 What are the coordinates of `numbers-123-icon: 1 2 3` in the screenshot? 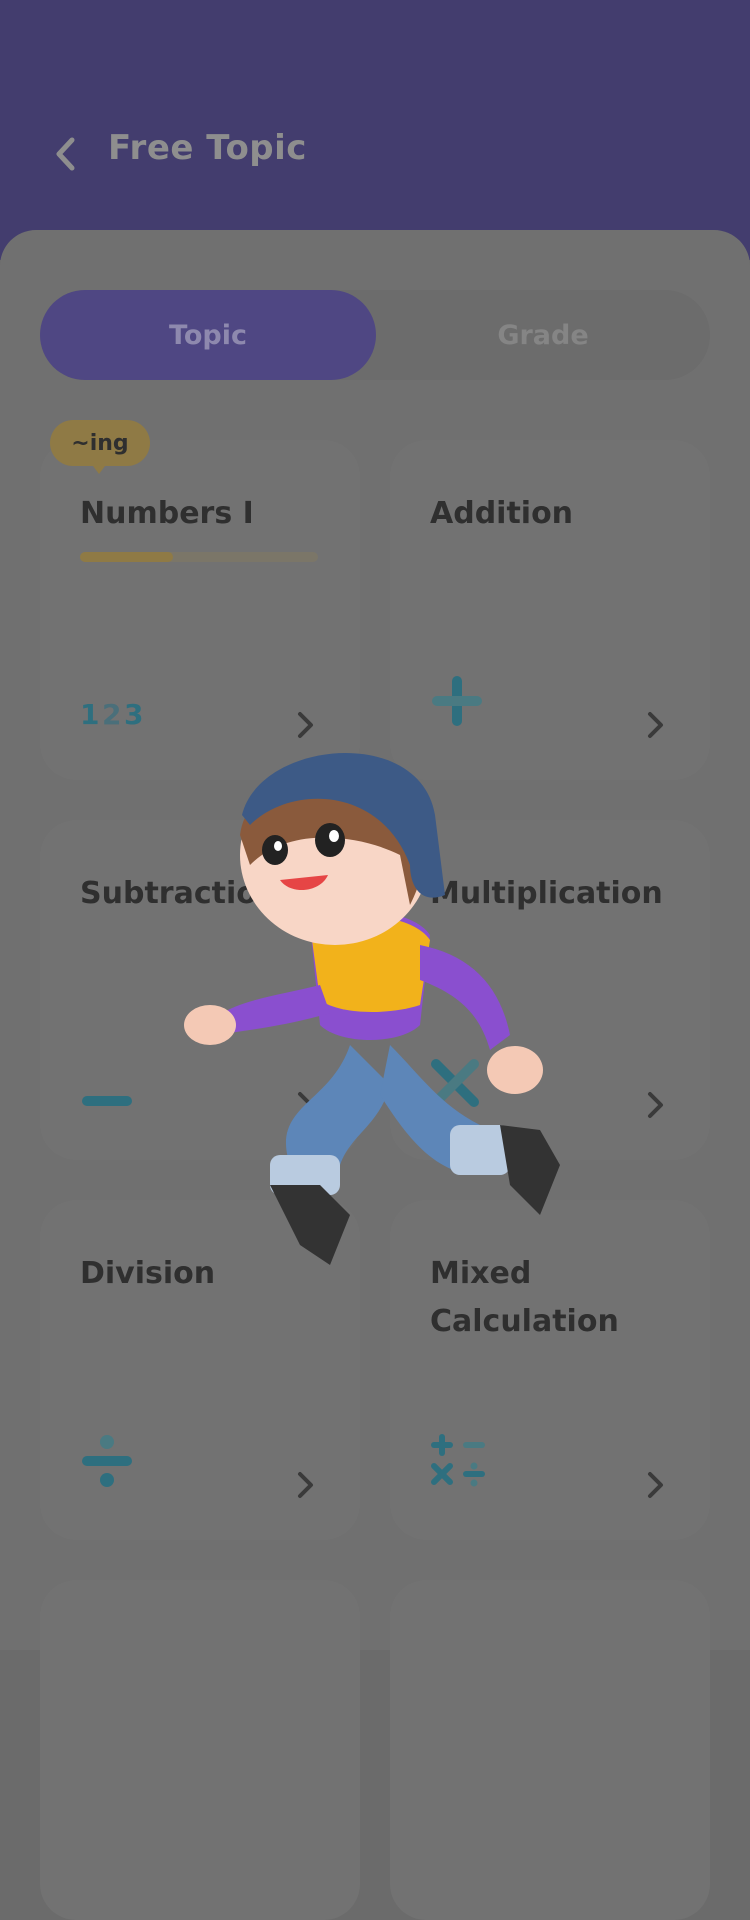 It's located at (111, 713).